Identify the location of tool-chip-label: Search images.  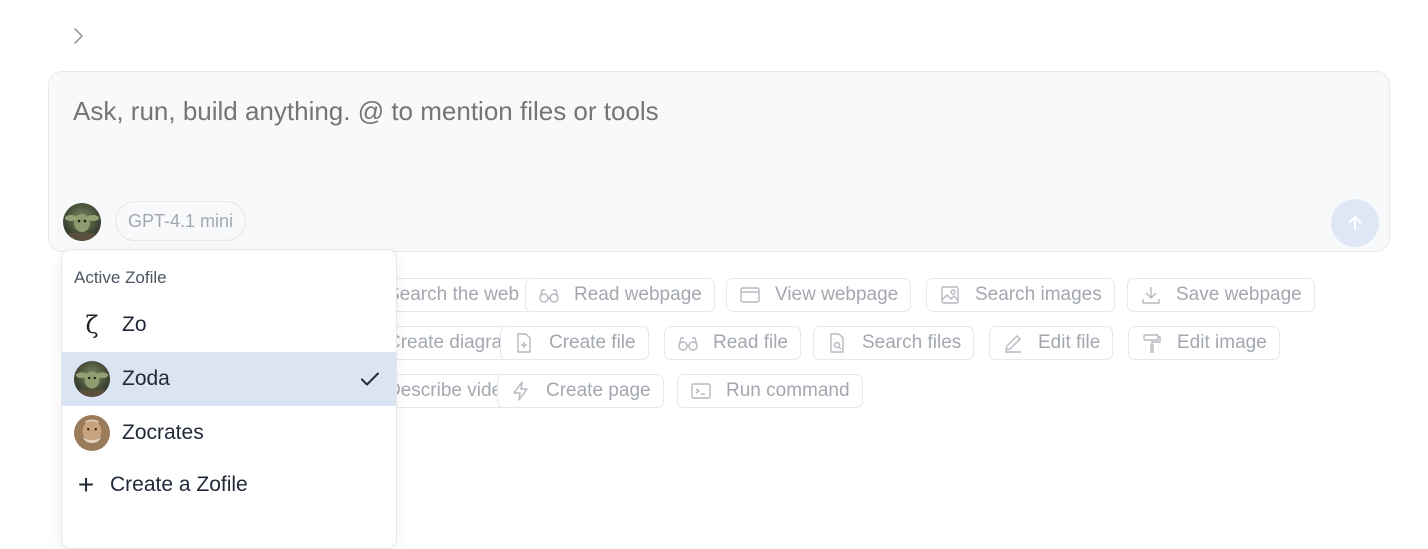
(1038, 294).